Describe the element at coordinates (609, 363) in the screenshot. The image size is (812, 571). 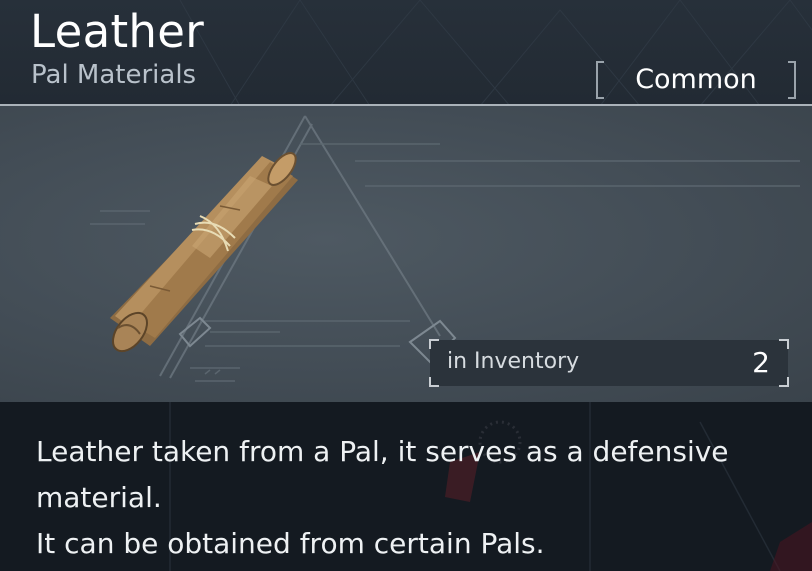
I see `inventory-count-panel: in Inventory 2` at that location.